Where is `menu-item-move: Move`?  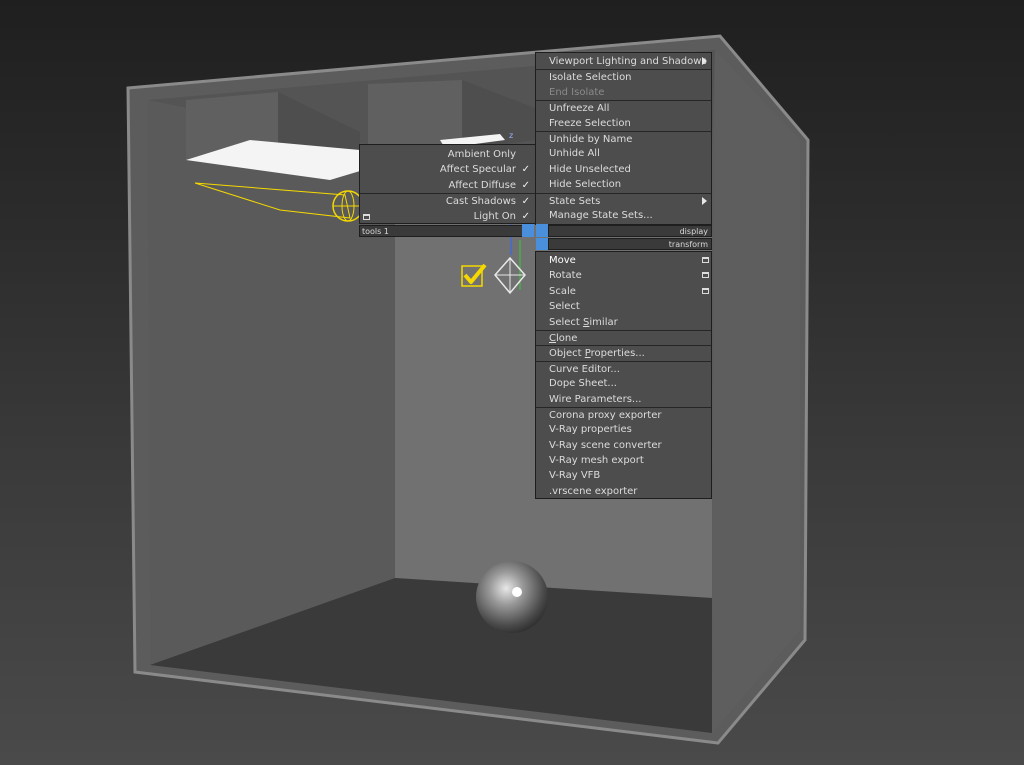
menu-item-move: Move is located at coordinates (623, 260).